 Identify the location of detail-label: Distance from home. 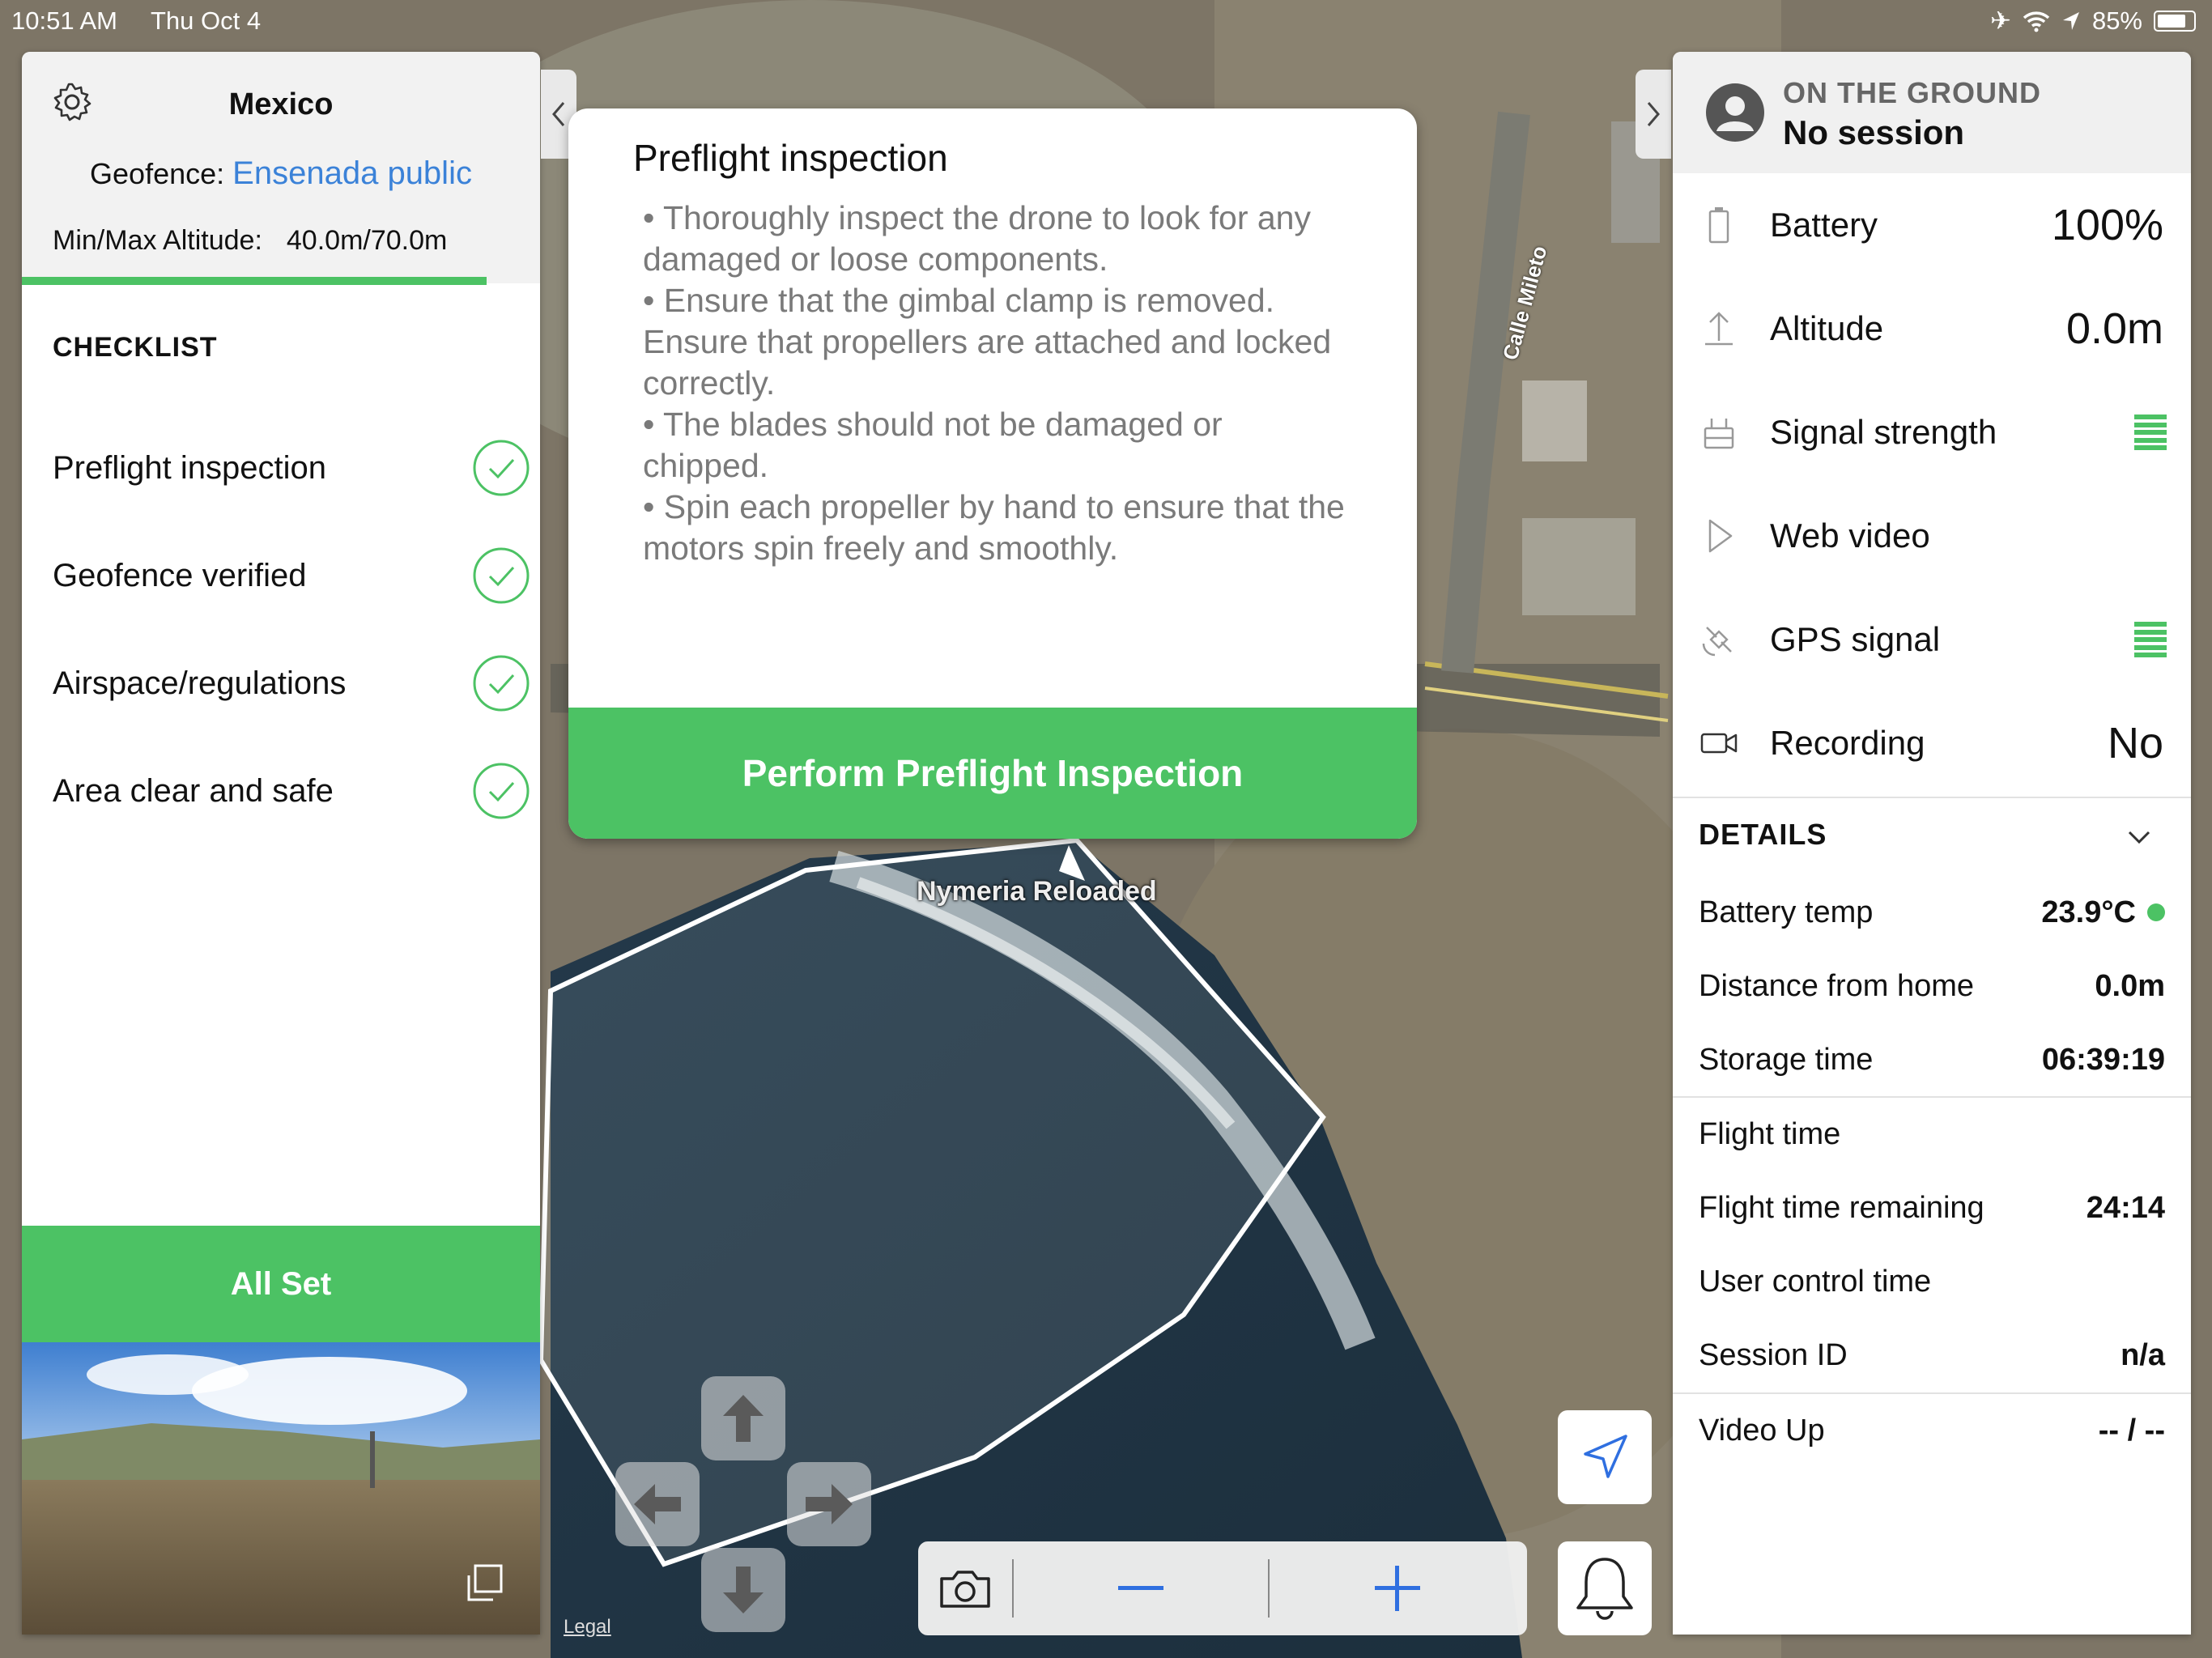
(1837, 985).